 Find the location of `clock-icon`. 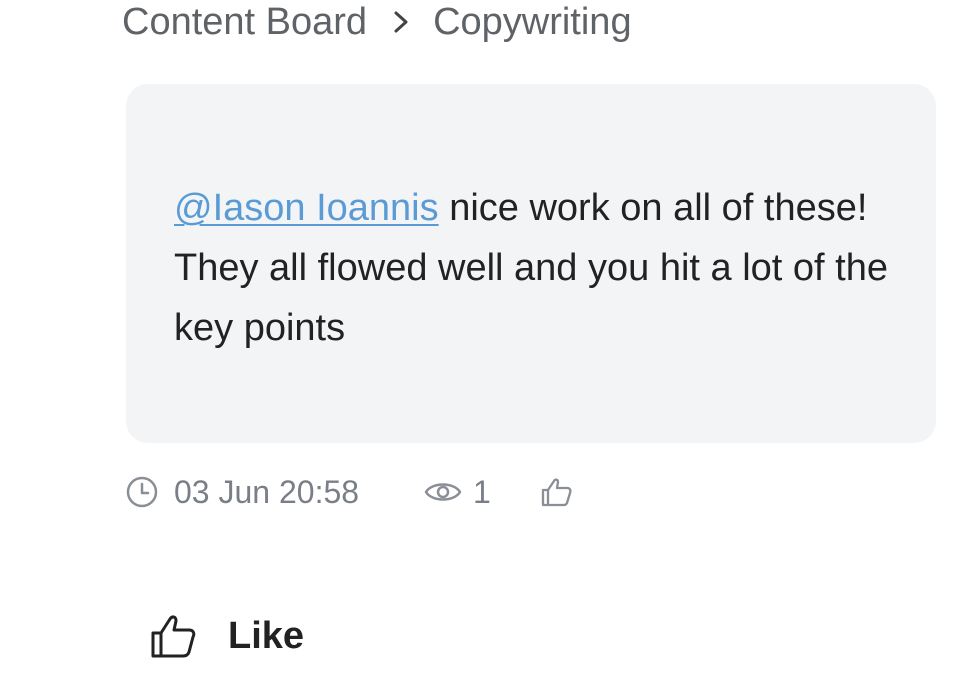

clock-icon is located at coordinates (142, 492).